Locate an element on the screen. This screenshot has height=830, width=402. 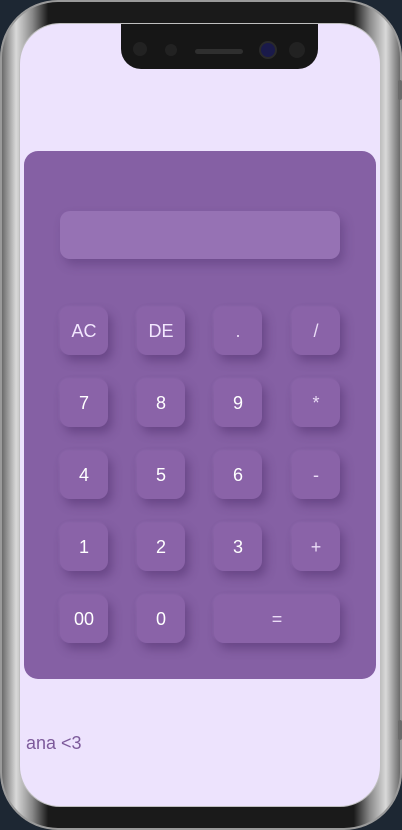
decimal-button: . is located at coordinates (238, 331).